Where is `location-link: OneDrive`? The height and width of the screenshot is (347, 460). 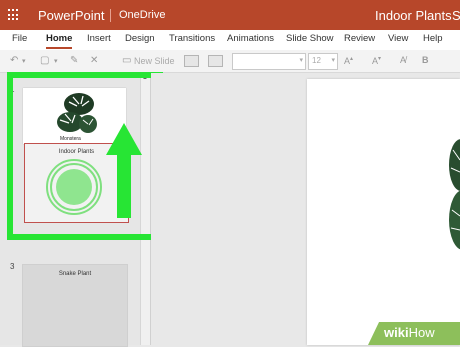
location-link: OneDrive is located at coordinates (142, 15).